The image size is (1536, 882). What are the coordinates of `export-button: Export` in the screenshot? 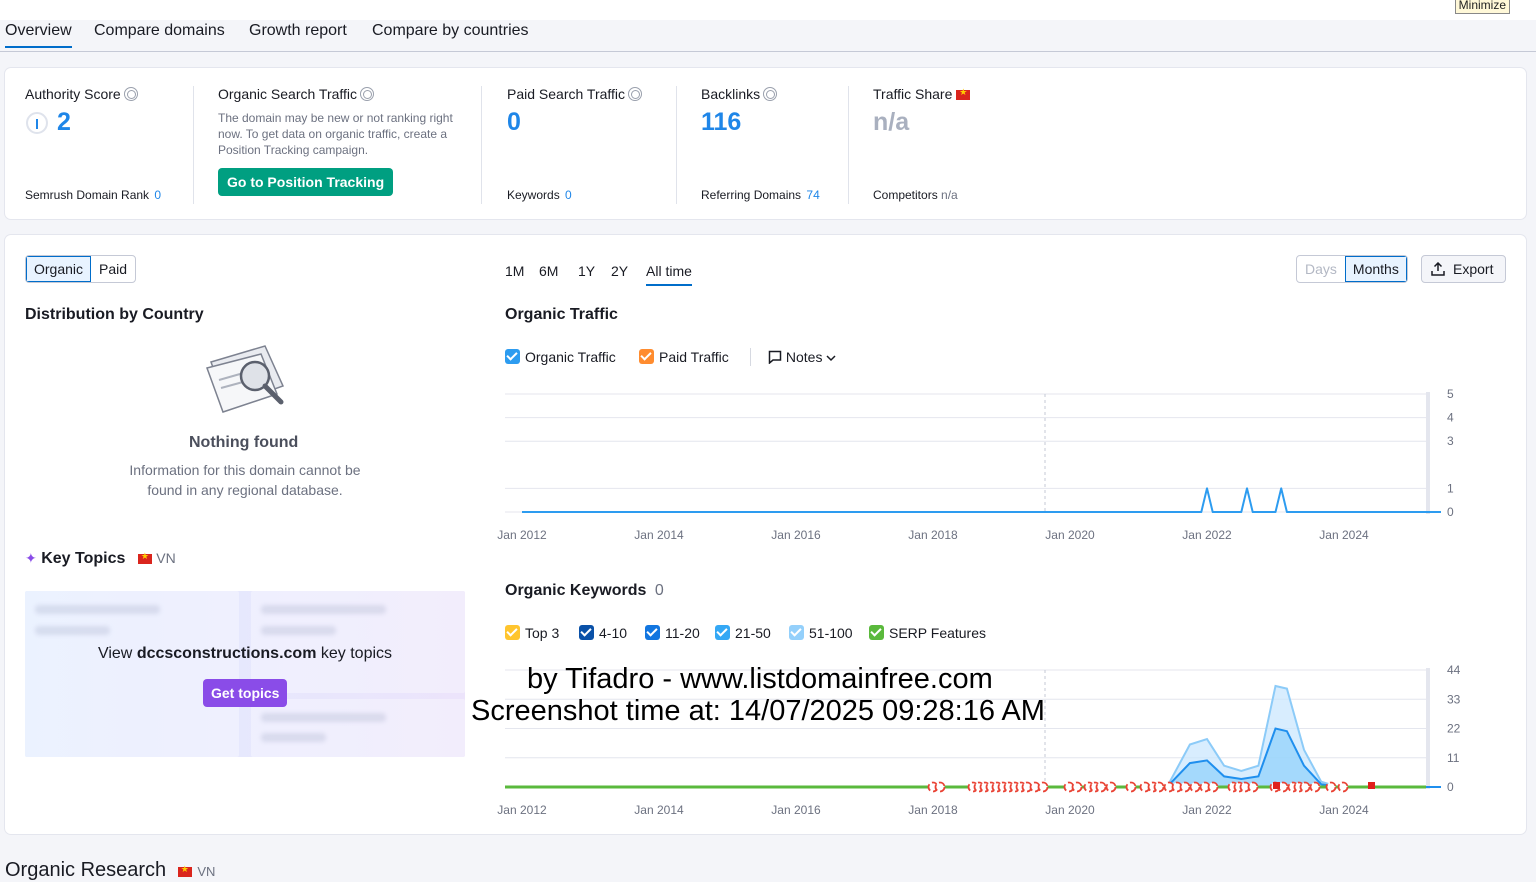 It's located at (1463, 269).